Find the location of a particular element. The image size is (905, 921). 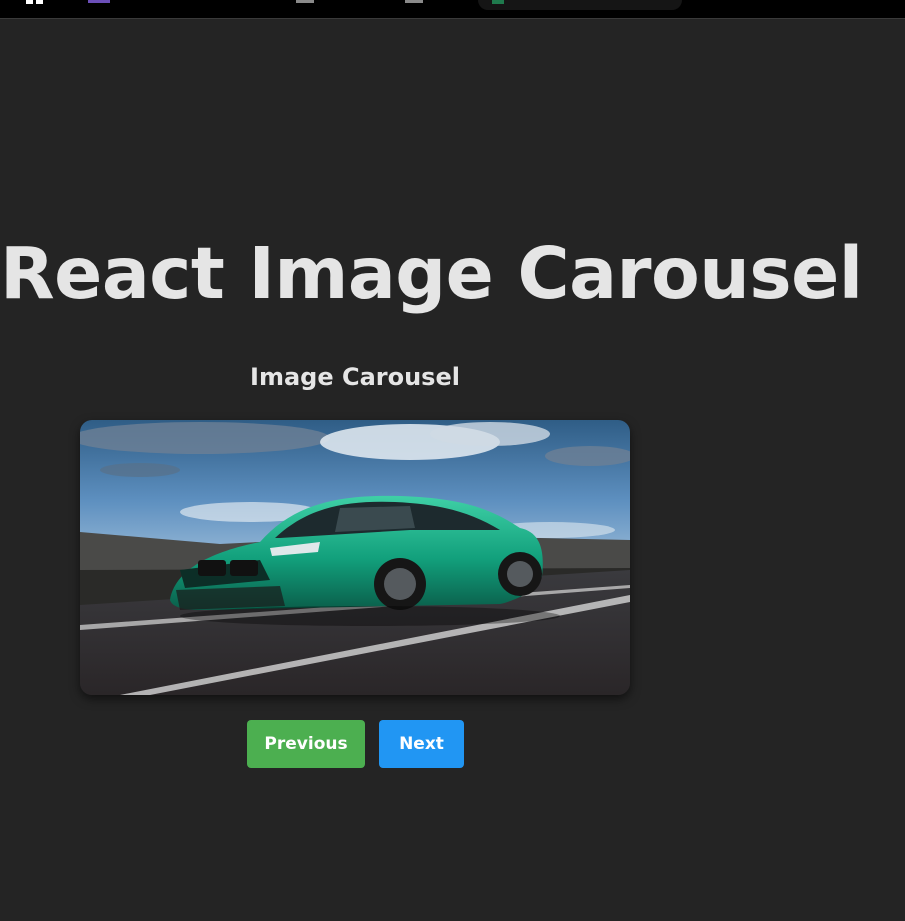

page-title: React Image Carousel is located at coordinates (431, 273).